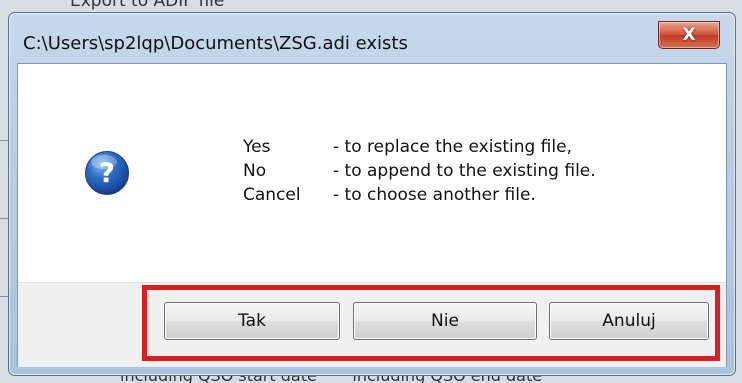  I want to click on close-icon: X, so click(689, 34).